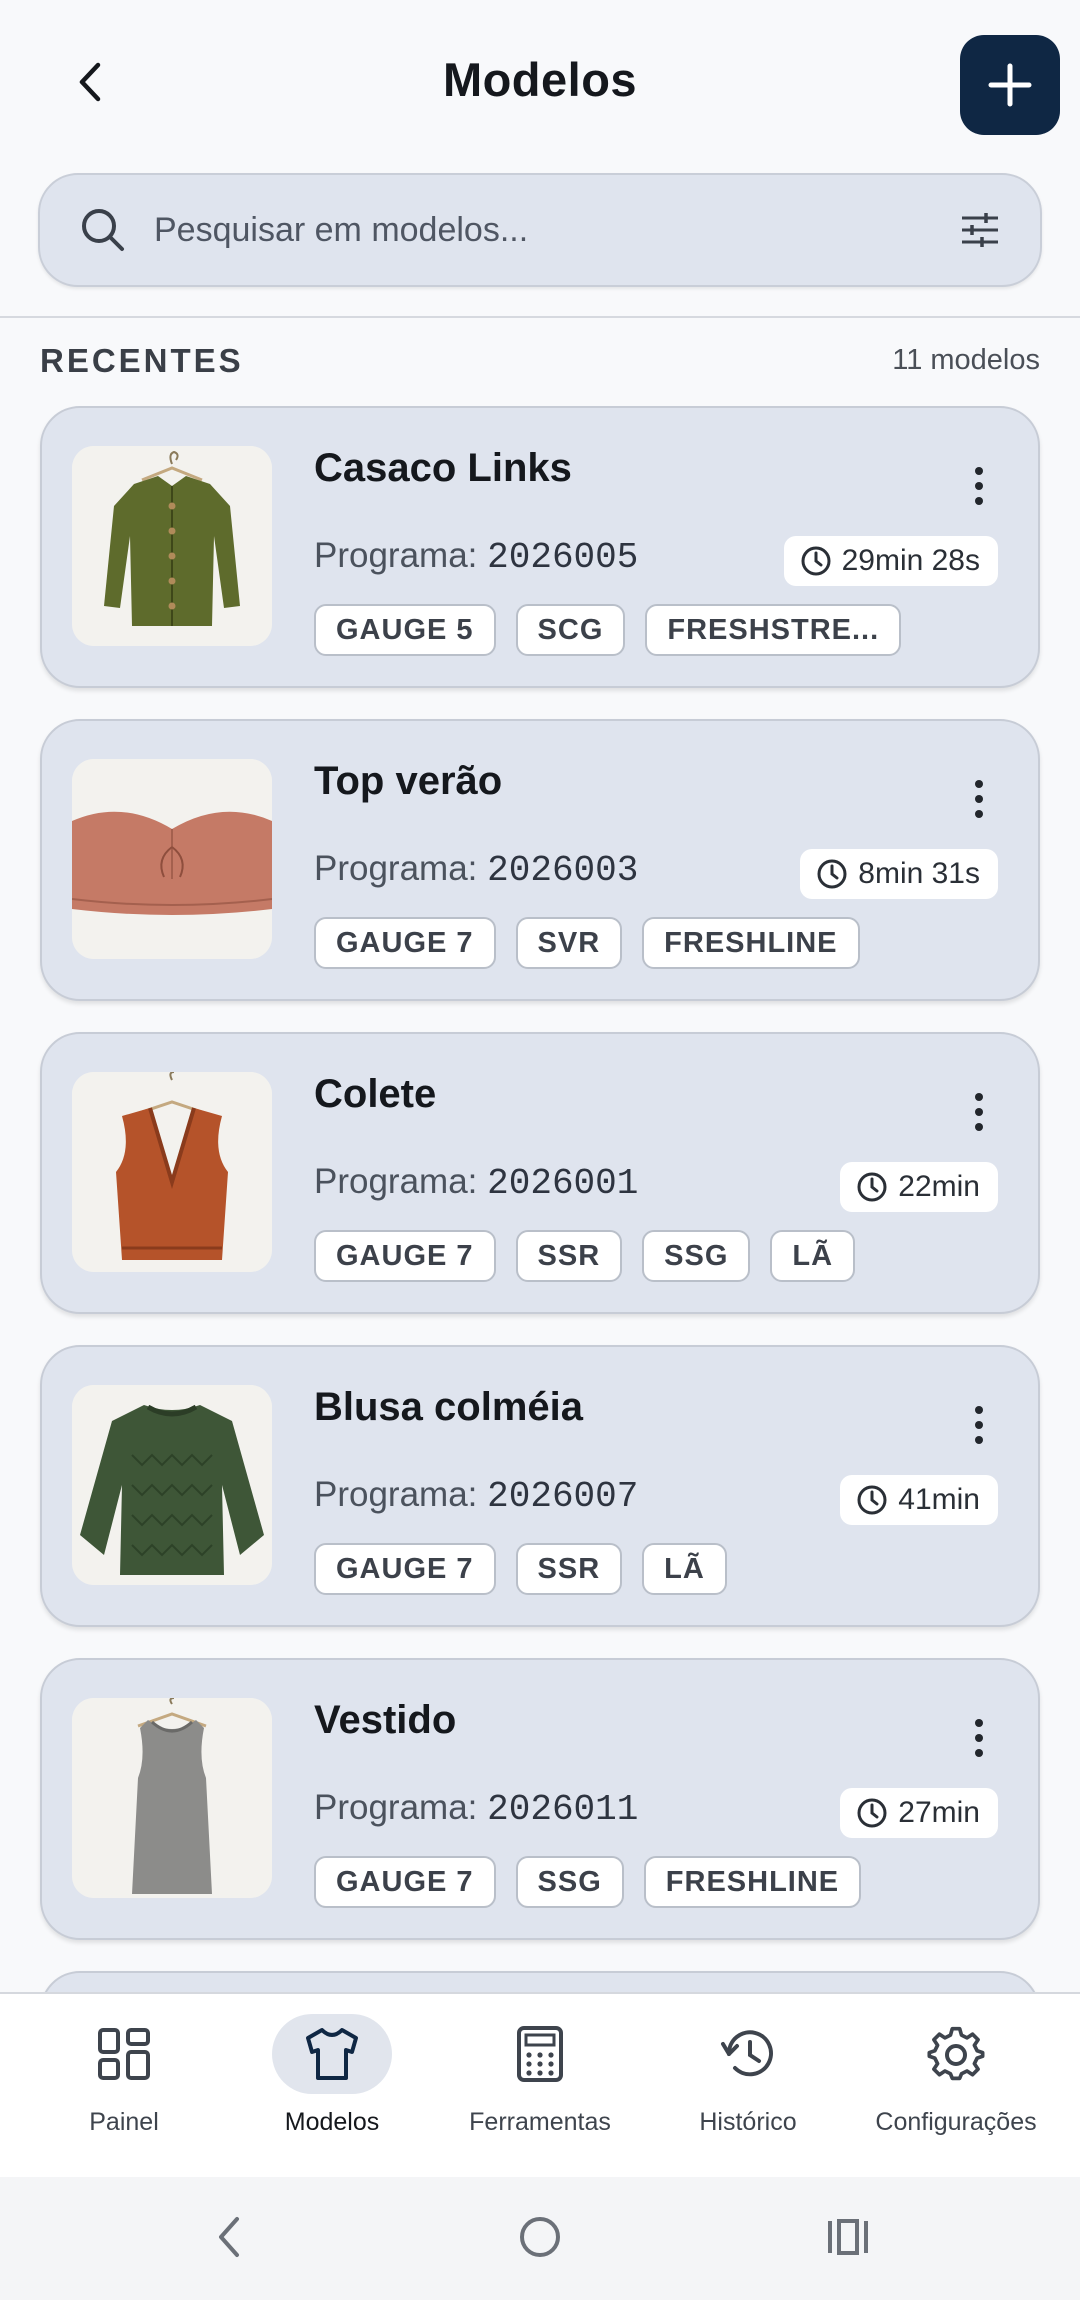  What do you see at coordinates (540, 317) in the screenshot?
I see `header-divider` at bounding box center [540, 317].